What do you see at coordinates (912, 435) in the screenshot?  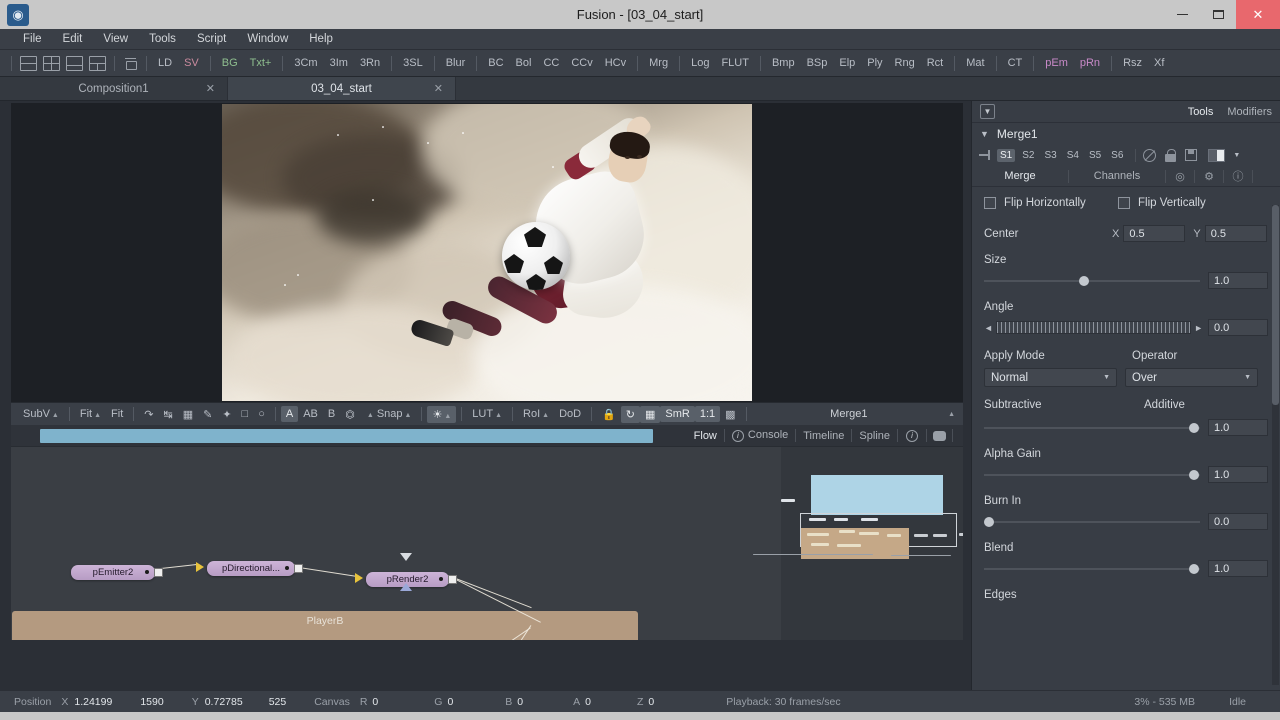 I see `flow-info-icon: i` at bounding box center [912, 435].